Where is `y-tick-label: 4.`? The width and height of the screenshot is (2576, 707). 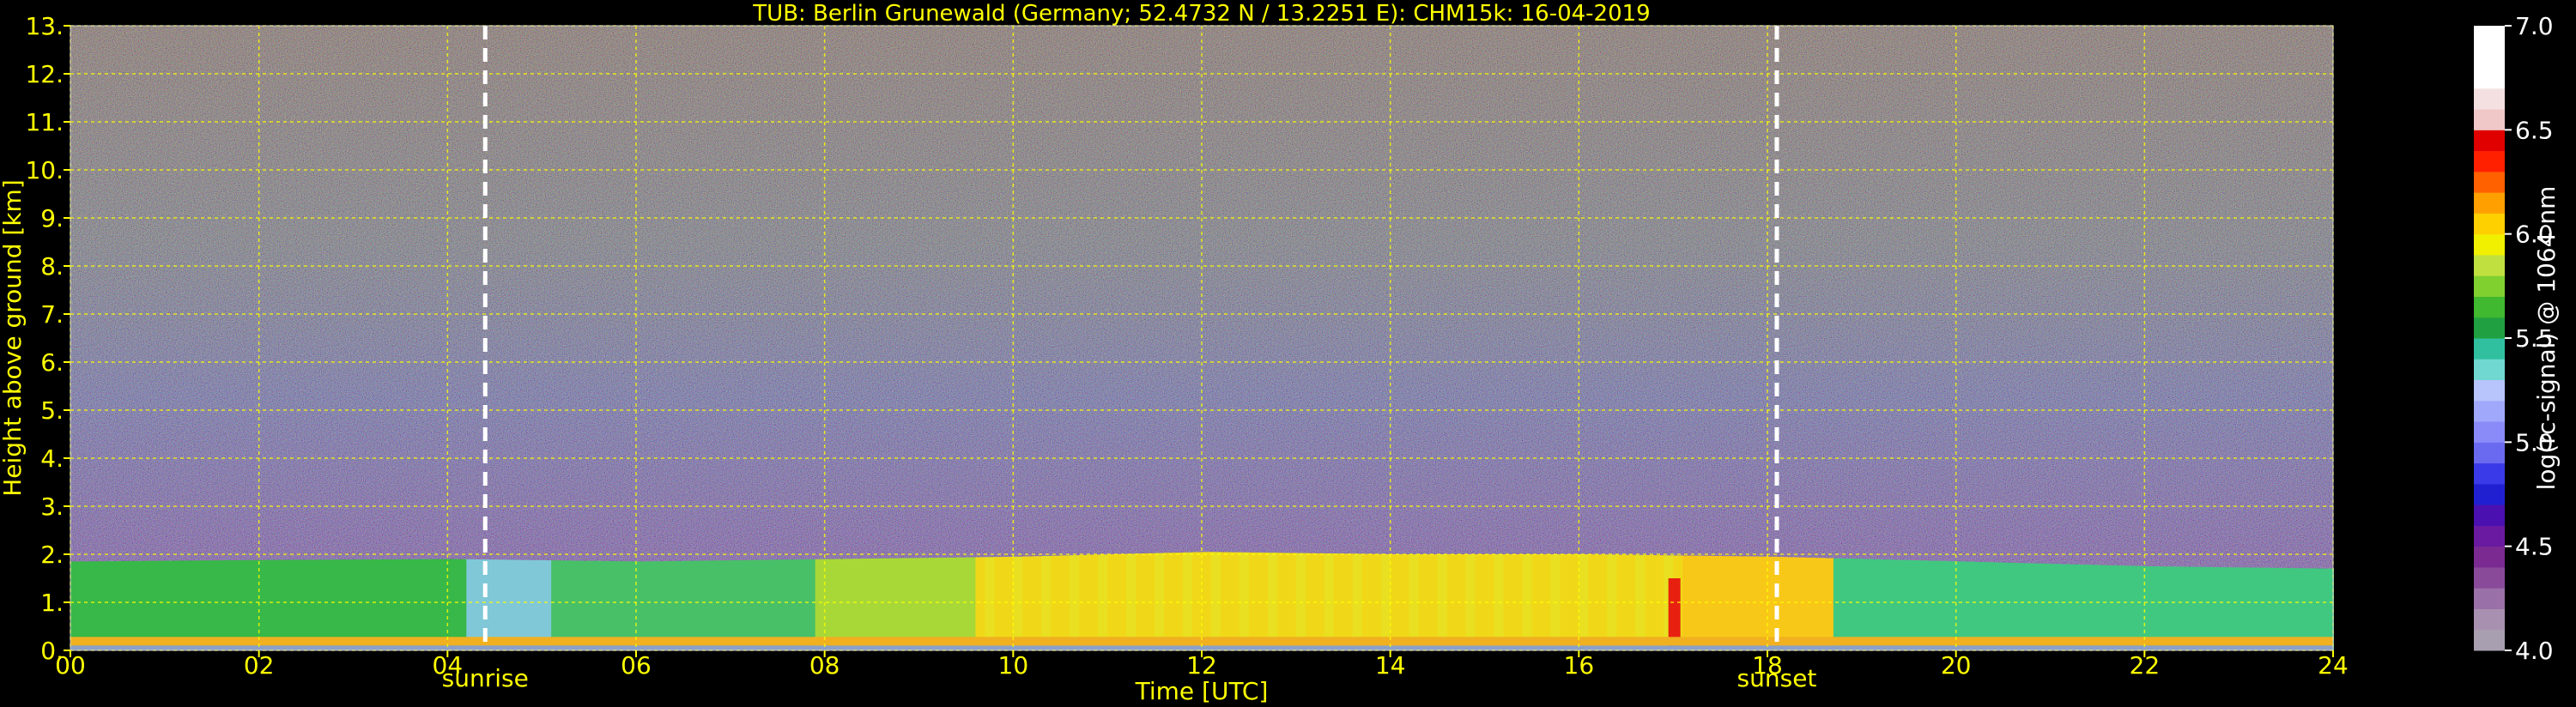
y-tick-label: 4. is located at coordinates (52, 459).